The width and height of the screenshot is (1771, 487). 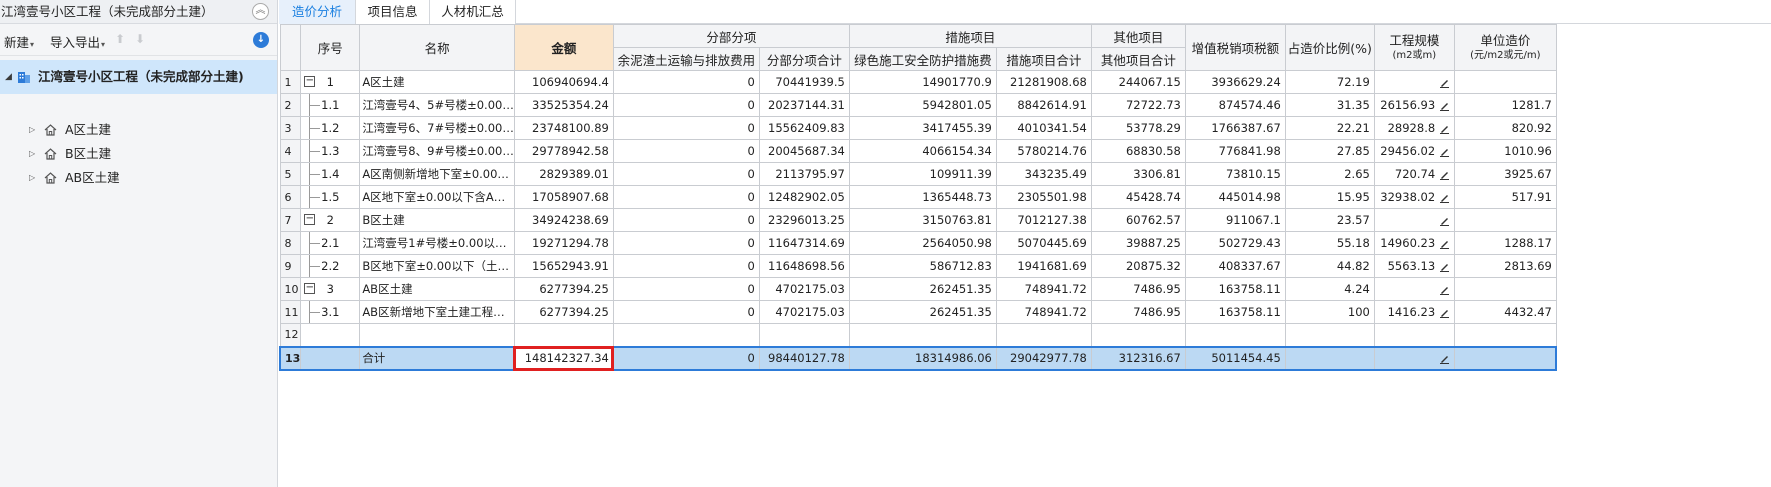 What do you see at coordinates (1235, 151) in the screenshot?
I see `vat-cell: 776841.98` at bounding box center [1235, 151].